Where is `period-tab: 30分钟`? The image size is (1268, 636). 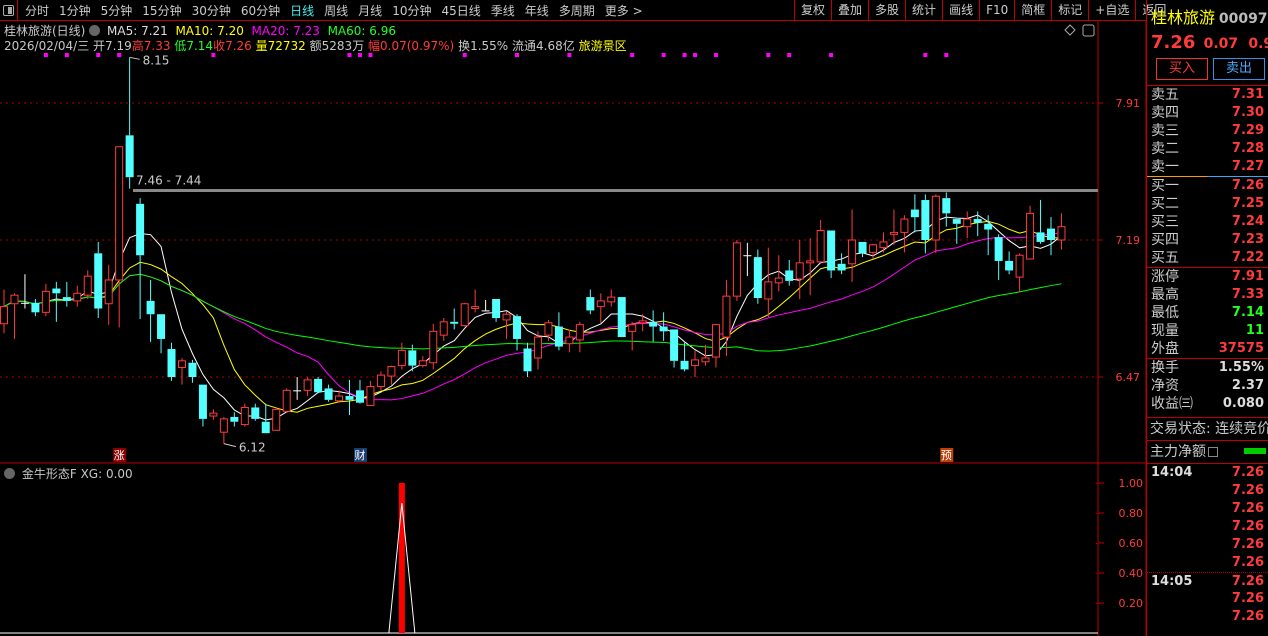
period-tab: 30分钟 is located at coordinates (211, 10).